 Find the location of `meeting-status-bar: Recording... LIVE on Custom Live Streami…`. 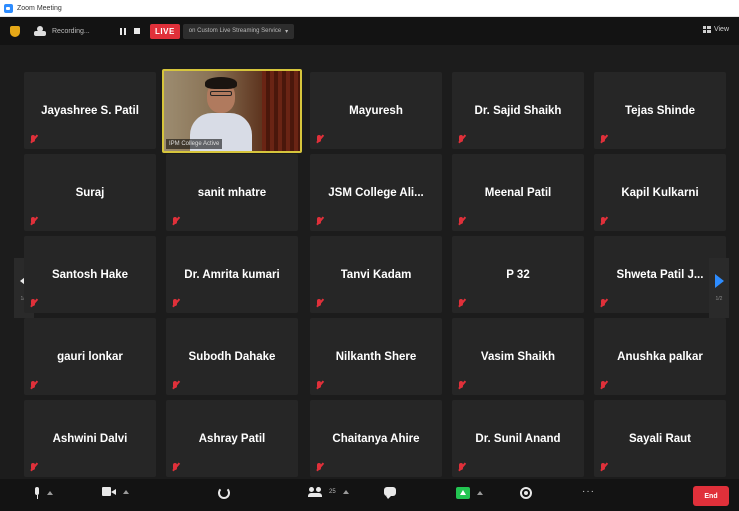

meeting-status-bar: Recording... LIVE on Custom Live Streami… is located at coordinates (369, 31).